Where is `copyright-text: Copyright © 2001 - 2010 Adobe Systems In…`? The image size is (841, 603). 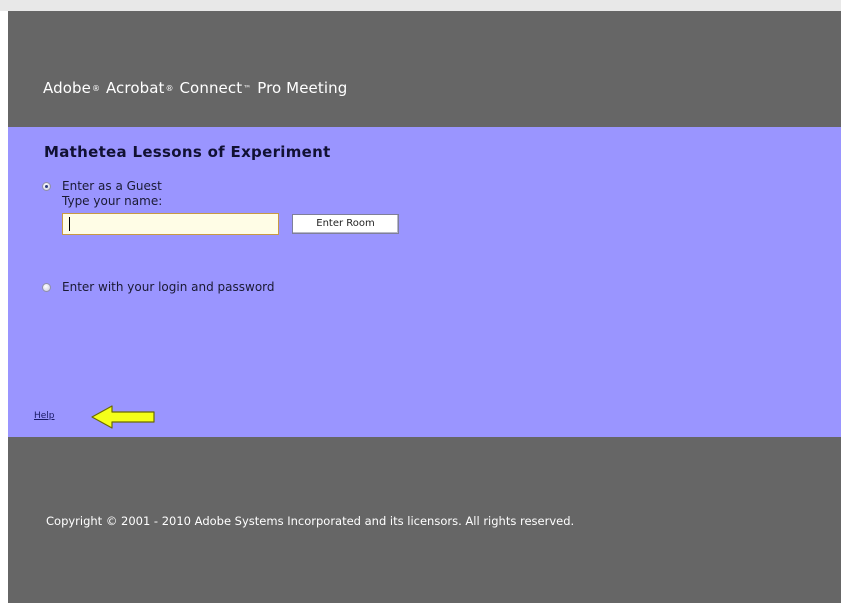 copyright-text: Copyright © 2001 - 2010 Adobe Systems In… is located at coordinates (310, 521).